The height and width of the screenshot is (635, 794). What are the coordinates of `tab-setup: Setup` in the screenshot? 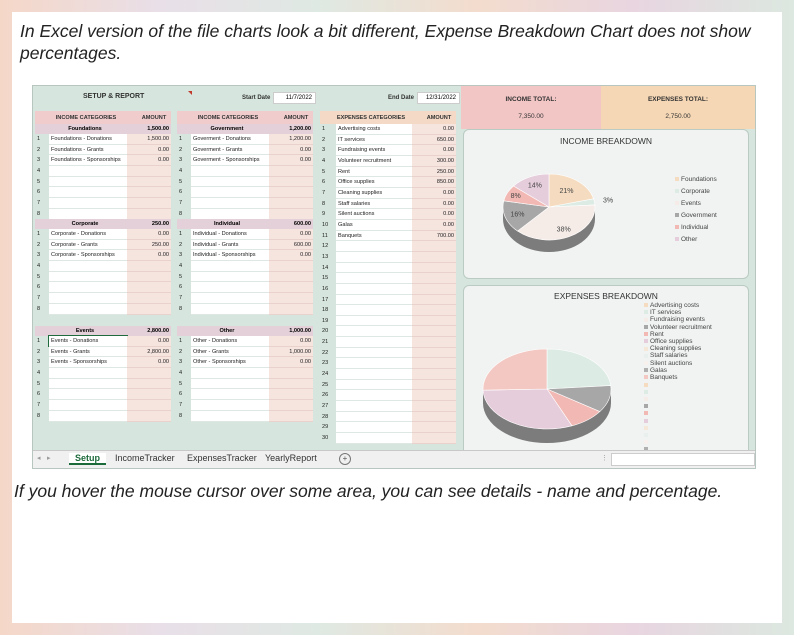 It's located at (88, 459).